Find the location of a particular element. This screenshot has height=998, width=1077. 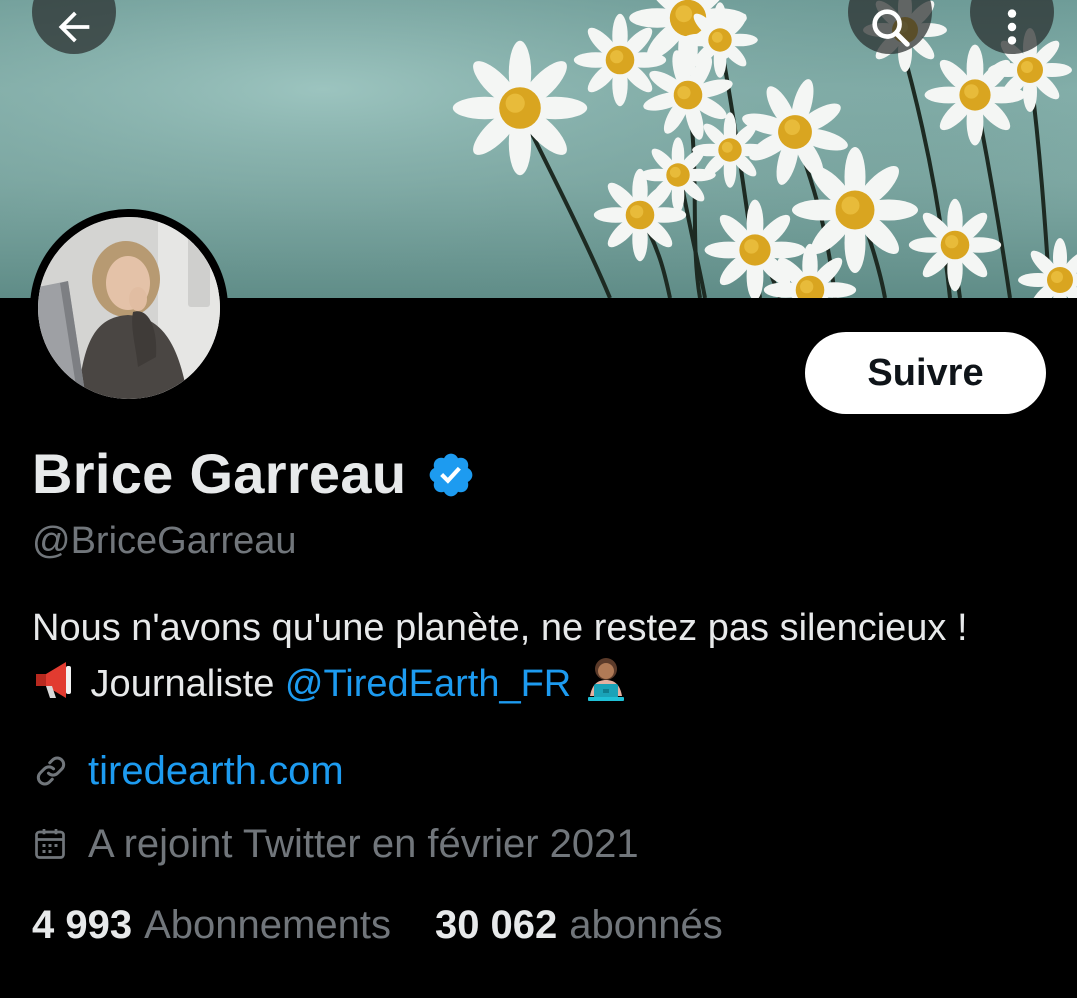

following-stat-link: 4 993 Abonnements is located at coordinates (211, 925).